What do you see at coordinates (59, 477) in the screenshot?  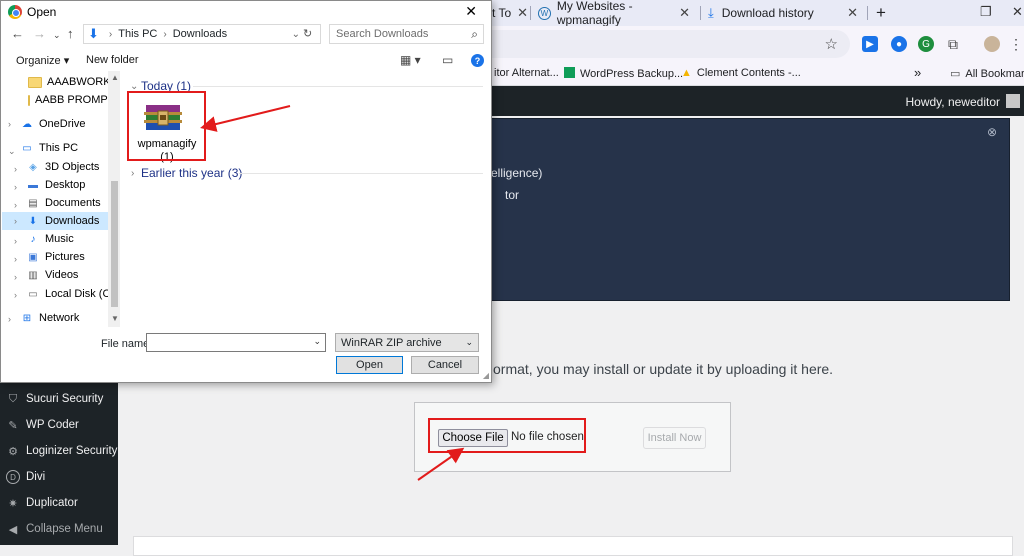 I see `menu-item-divi: D Divi` at bounding box center [59, 477].